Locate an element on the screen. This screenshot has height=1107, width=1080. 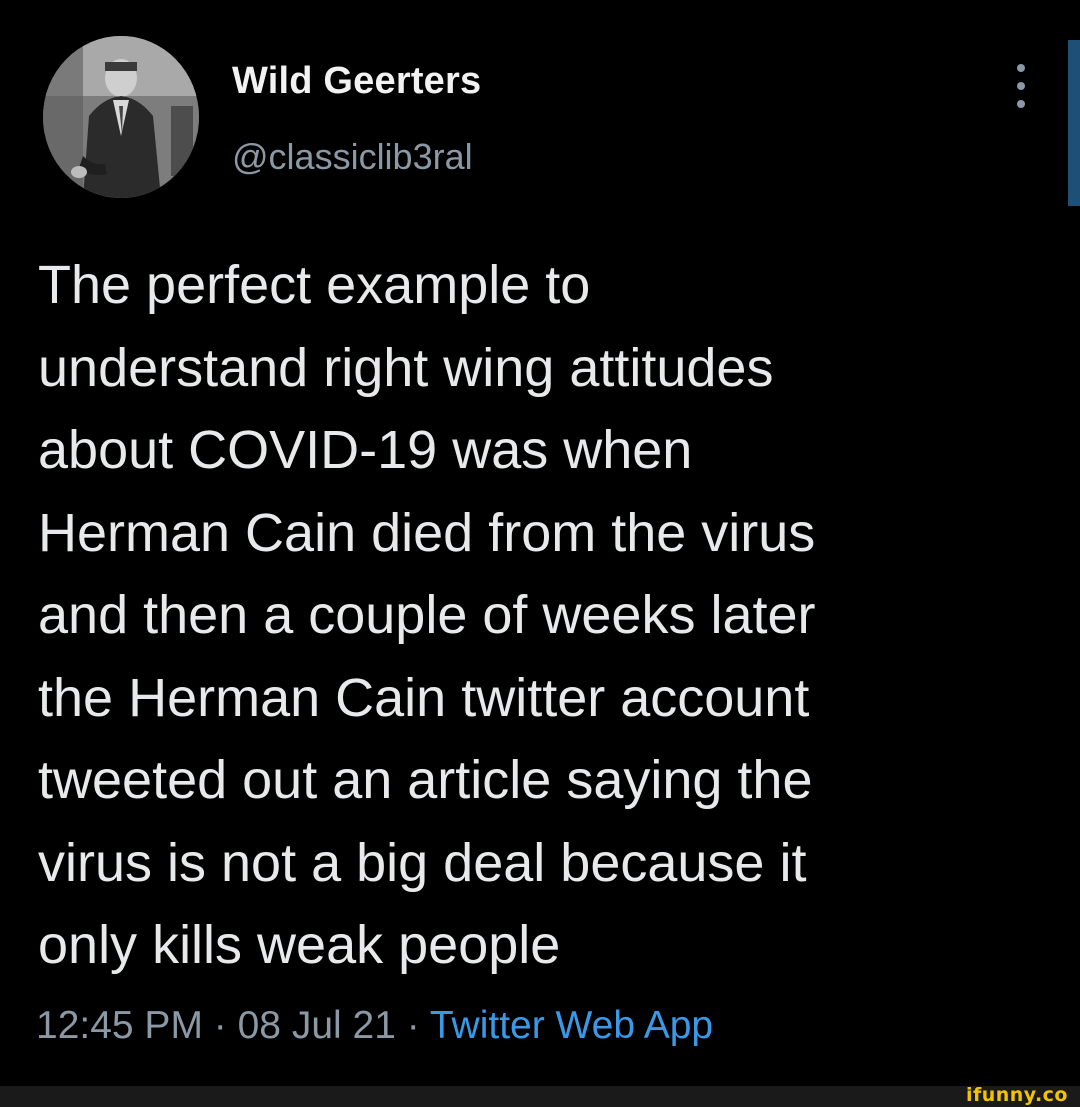
author-display-name: Wild Geerters is located at coordinates (356, 81).